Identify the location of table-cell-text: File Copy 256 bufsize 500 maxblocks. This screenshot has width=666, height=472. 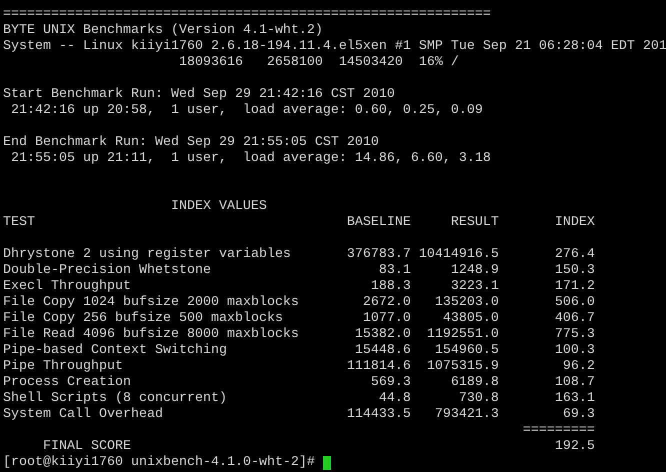
(143, 319).